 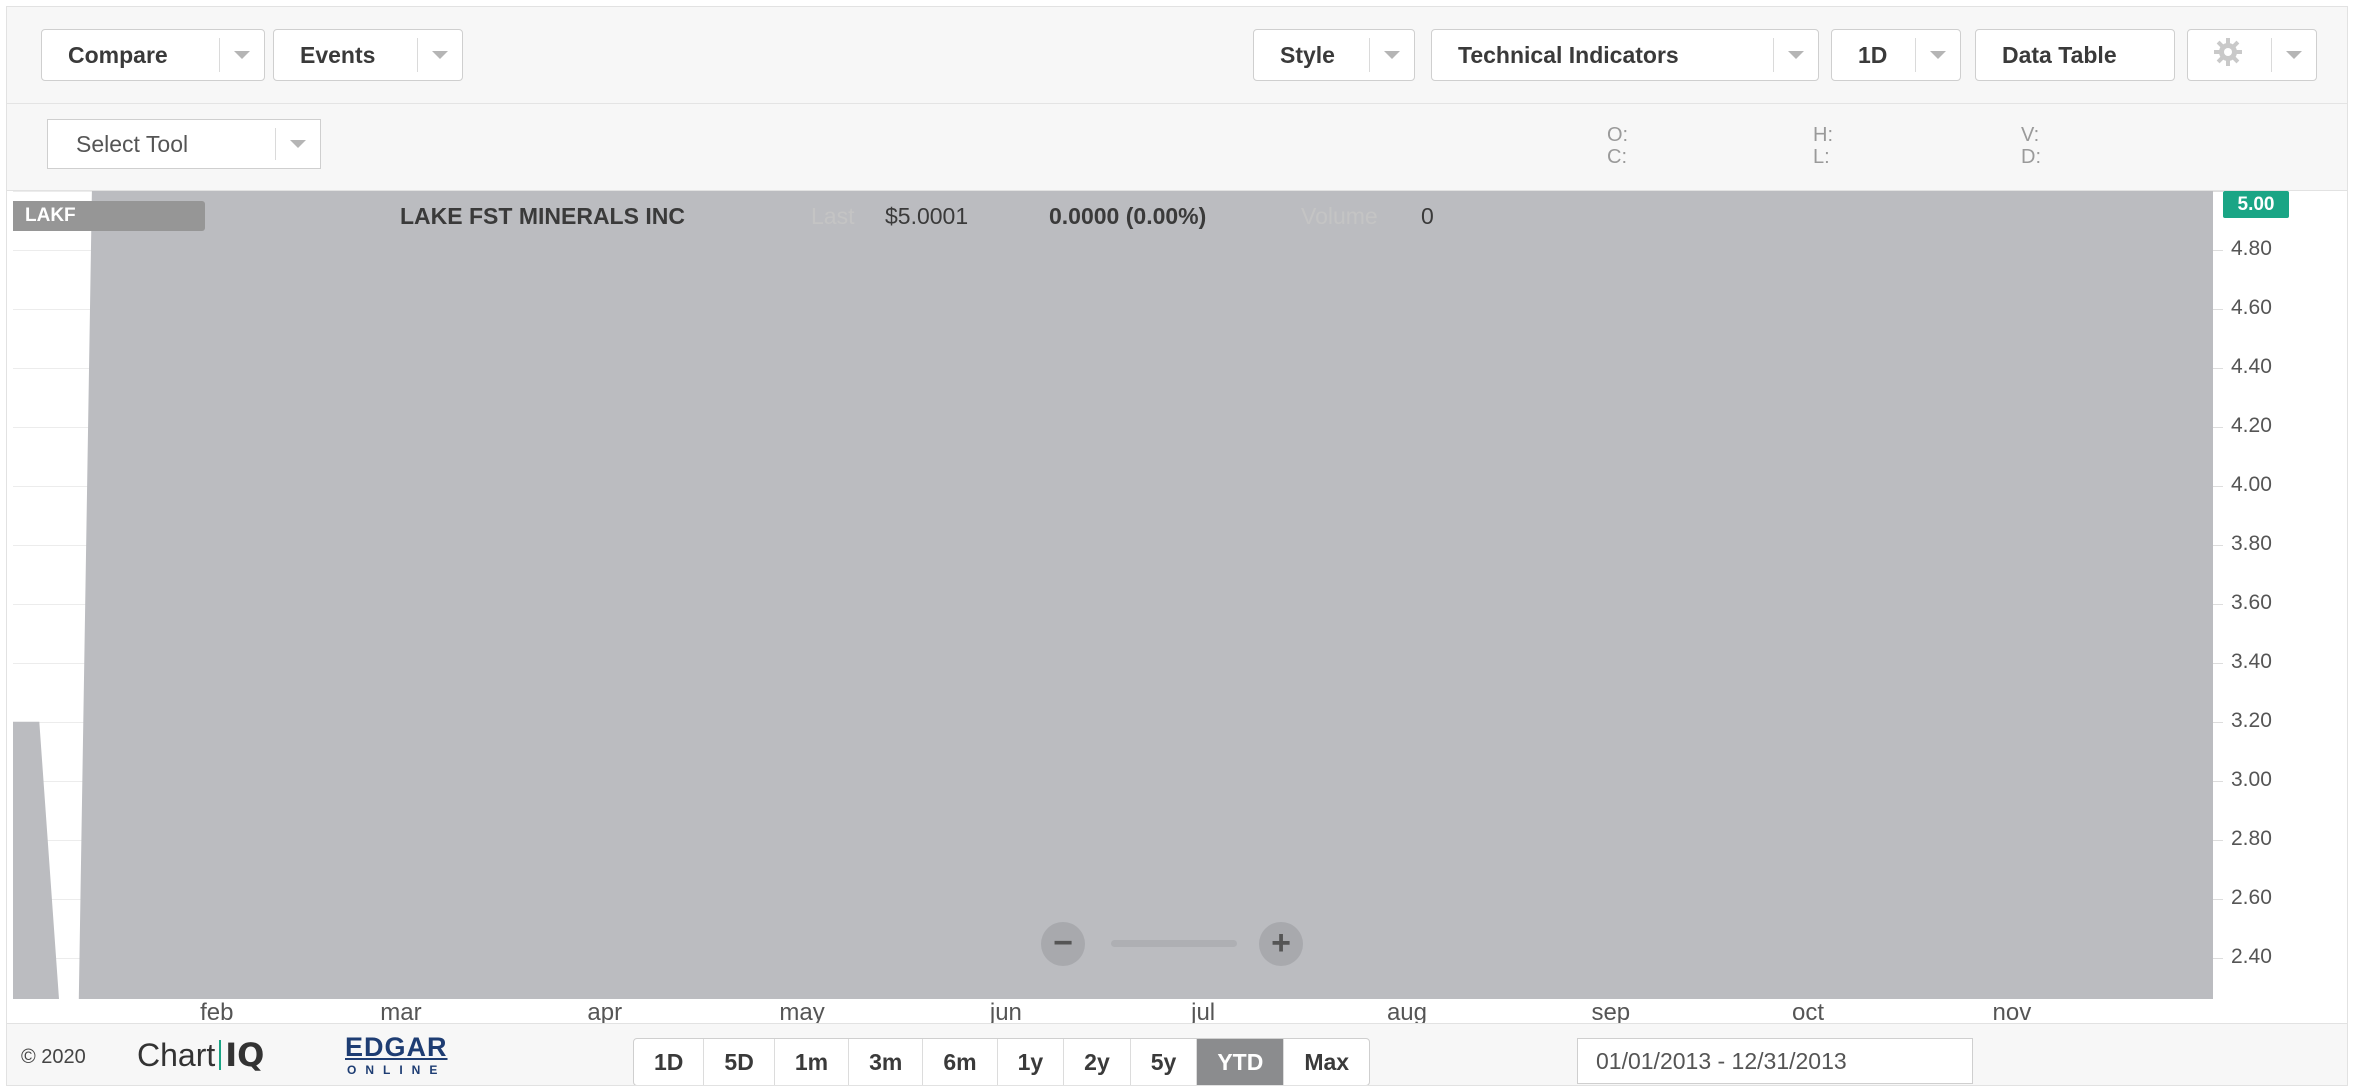 I want to click on settings-dropdown, so click(x=2293, y=55).